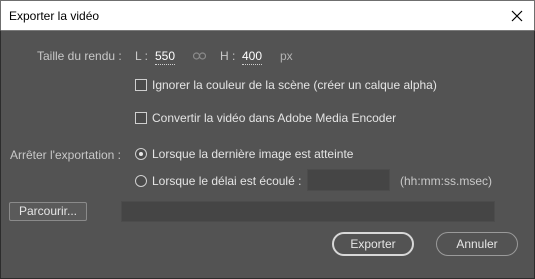  Describe the element at coordinates (66, 155) in the screenshot. I see `stop-export-label: Arrêter l'exportation :` at that location.